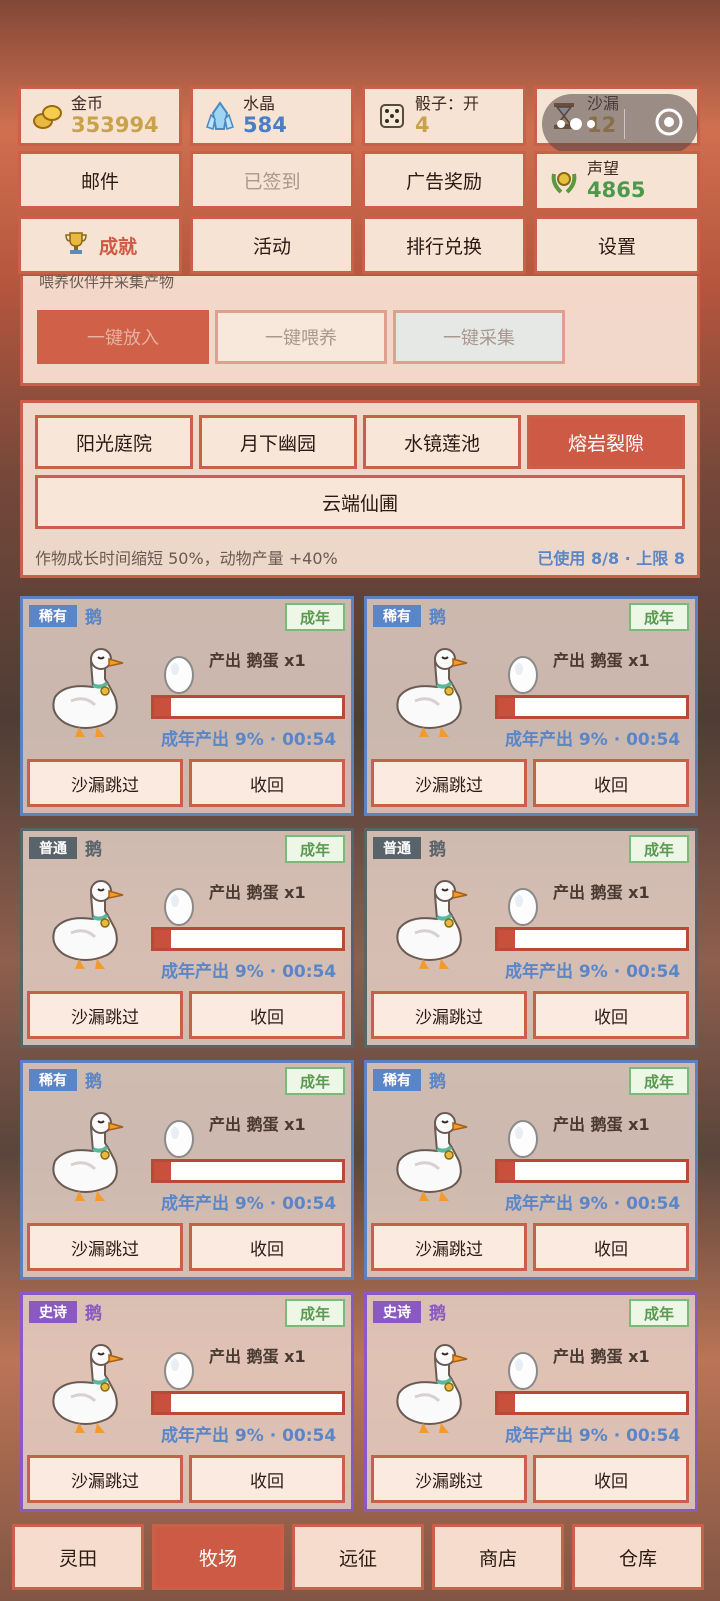  I want to click on rarity-badge: 普通, so click(397, 848).